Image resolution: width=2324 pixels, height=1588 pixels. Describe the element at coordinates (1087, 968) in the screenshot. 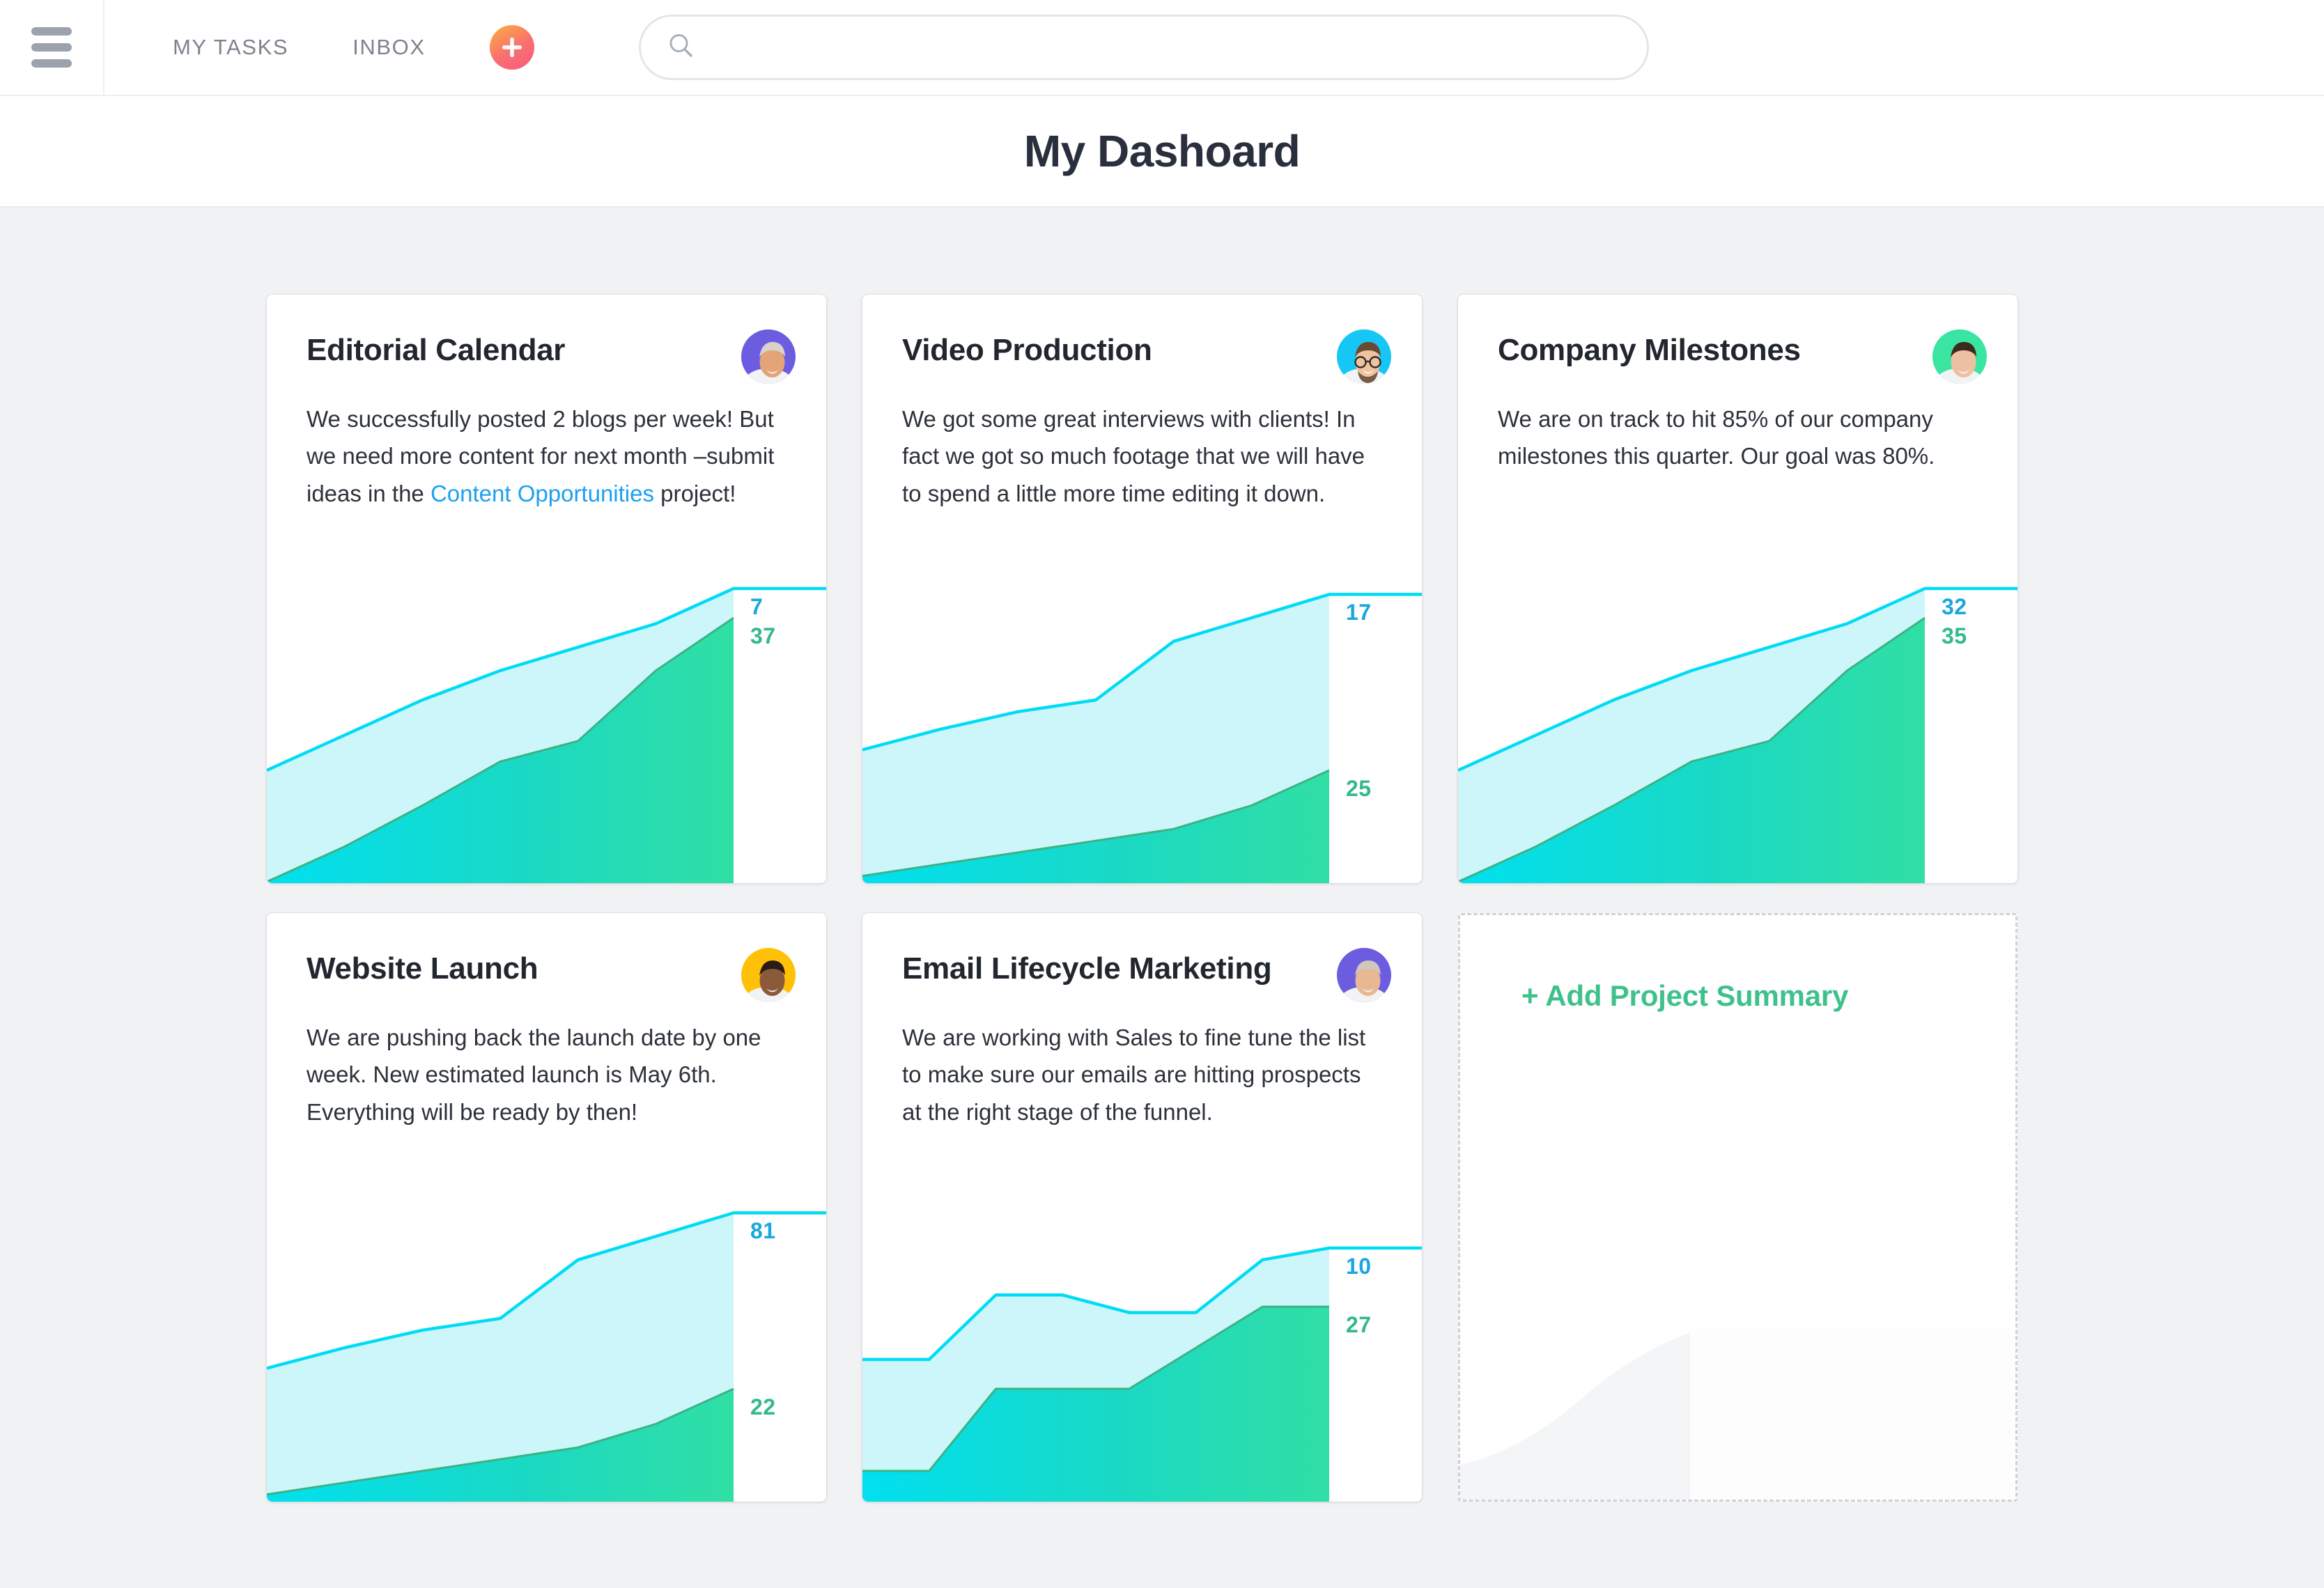

I see `card-title: Email Lifecycle Marketing` at that location.